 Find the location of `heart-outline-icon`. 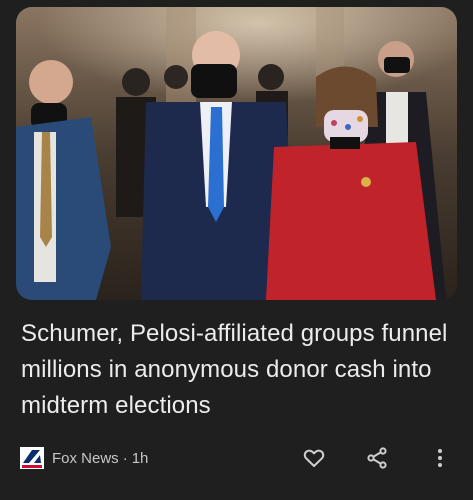

heart-outline-icon is located at coordinates (314, 458).